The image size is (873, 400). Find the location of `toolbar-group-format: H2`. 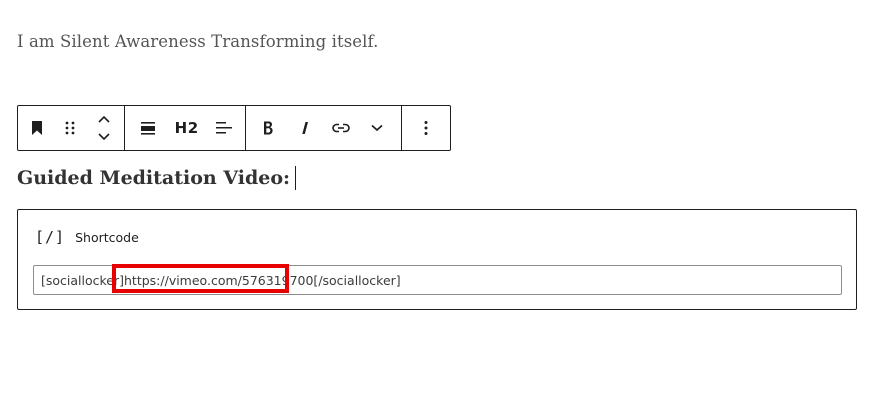

toolbar-group-format: H2 is located at coordinates (186, 128).